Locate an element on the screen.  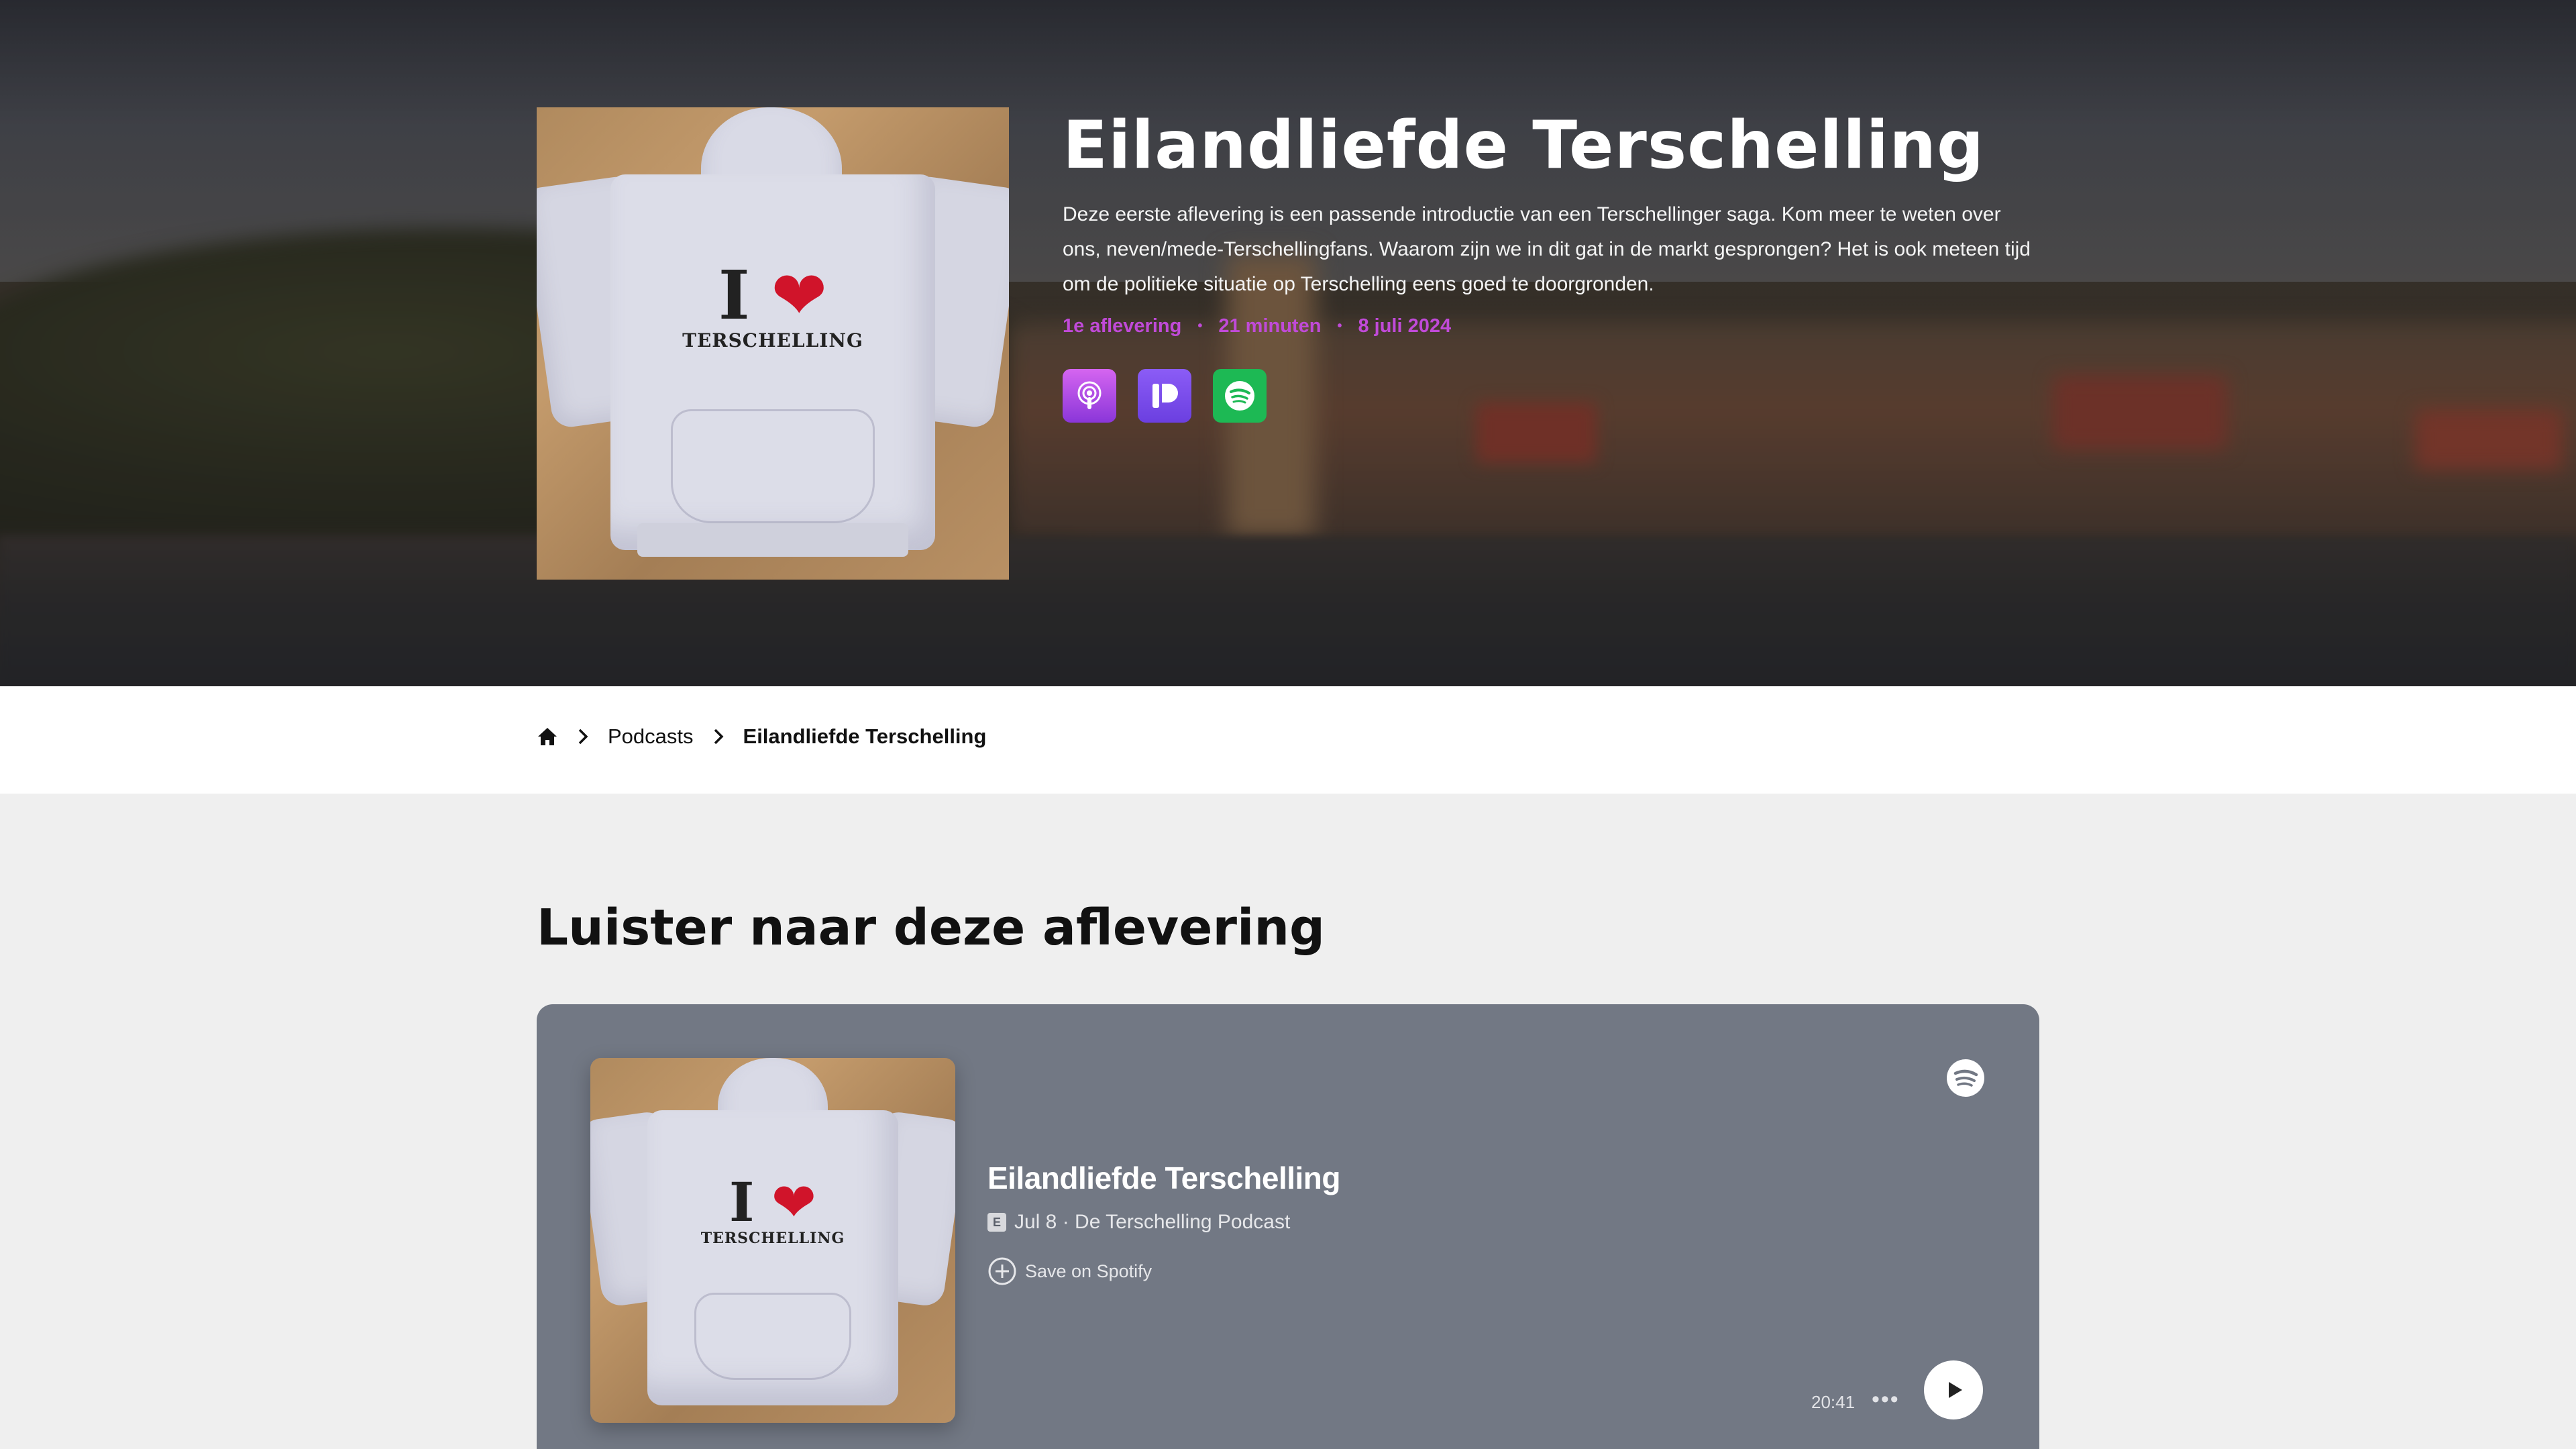
save-on-spotify-button: Save on Spotify is located at coordinates (1069, 1271).